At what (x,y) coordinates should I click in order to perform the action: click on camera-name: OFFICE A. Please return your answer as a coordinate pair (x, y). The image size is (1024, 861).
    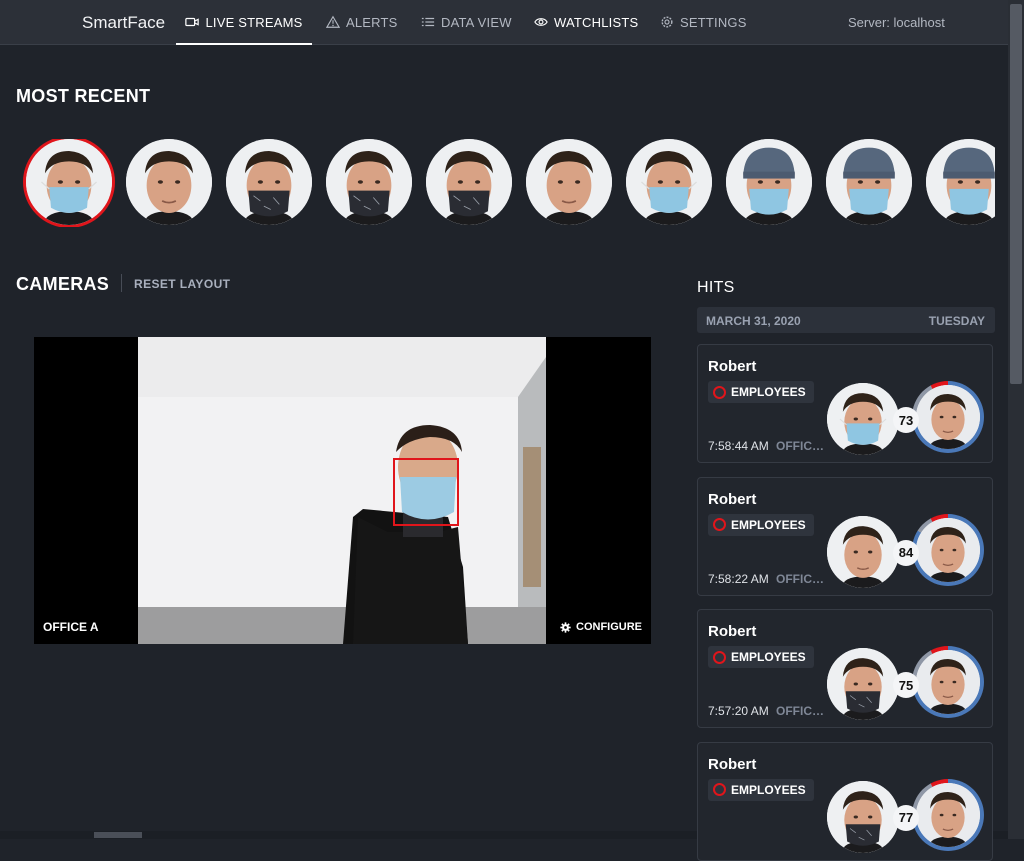
    Looking at the image, I should click on (71, 627).